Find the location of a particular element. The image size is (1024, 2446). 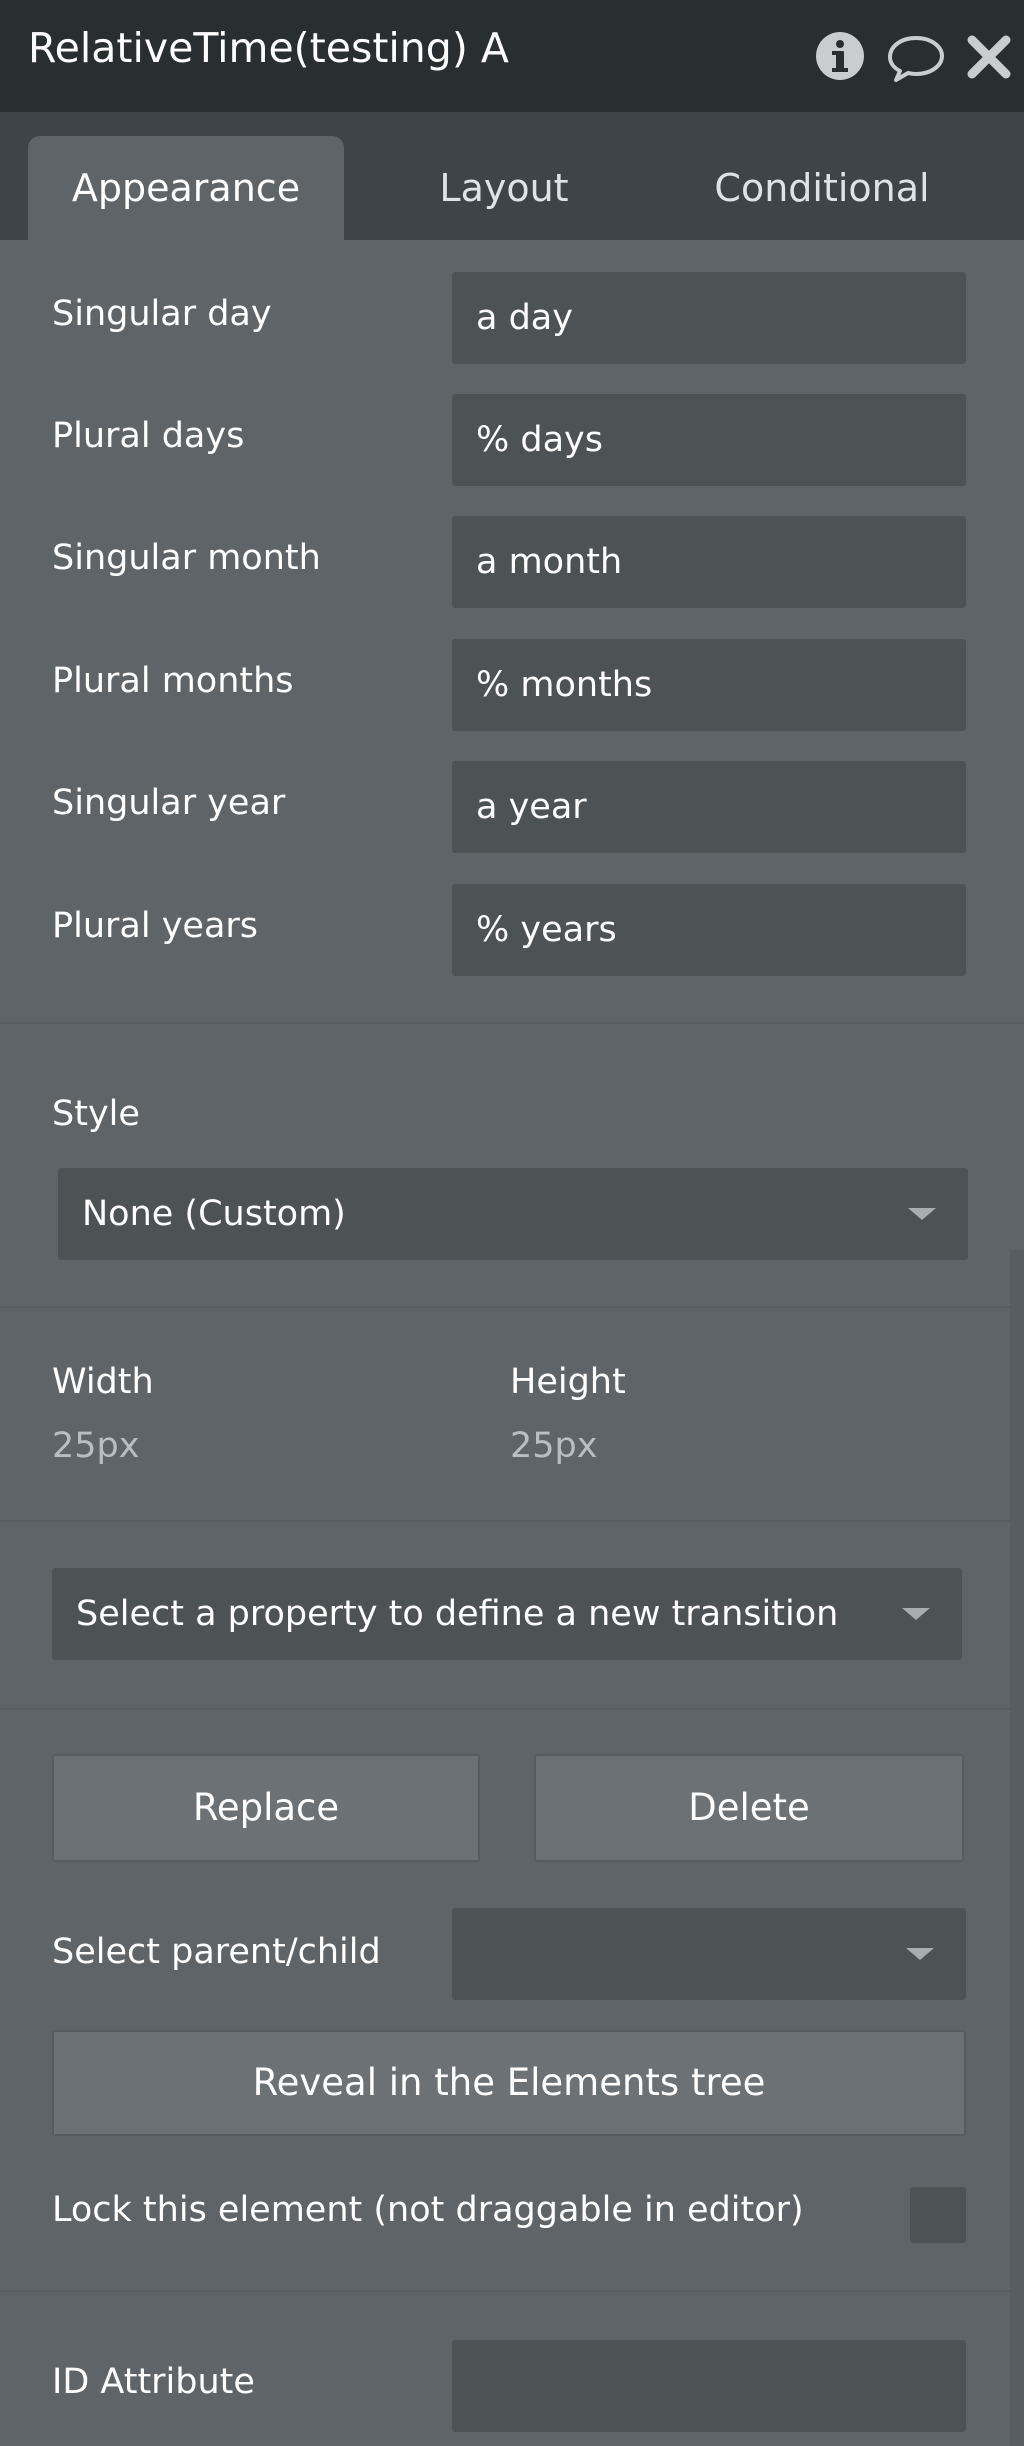

width-value: 25px is located at coordinates (96, 1446).